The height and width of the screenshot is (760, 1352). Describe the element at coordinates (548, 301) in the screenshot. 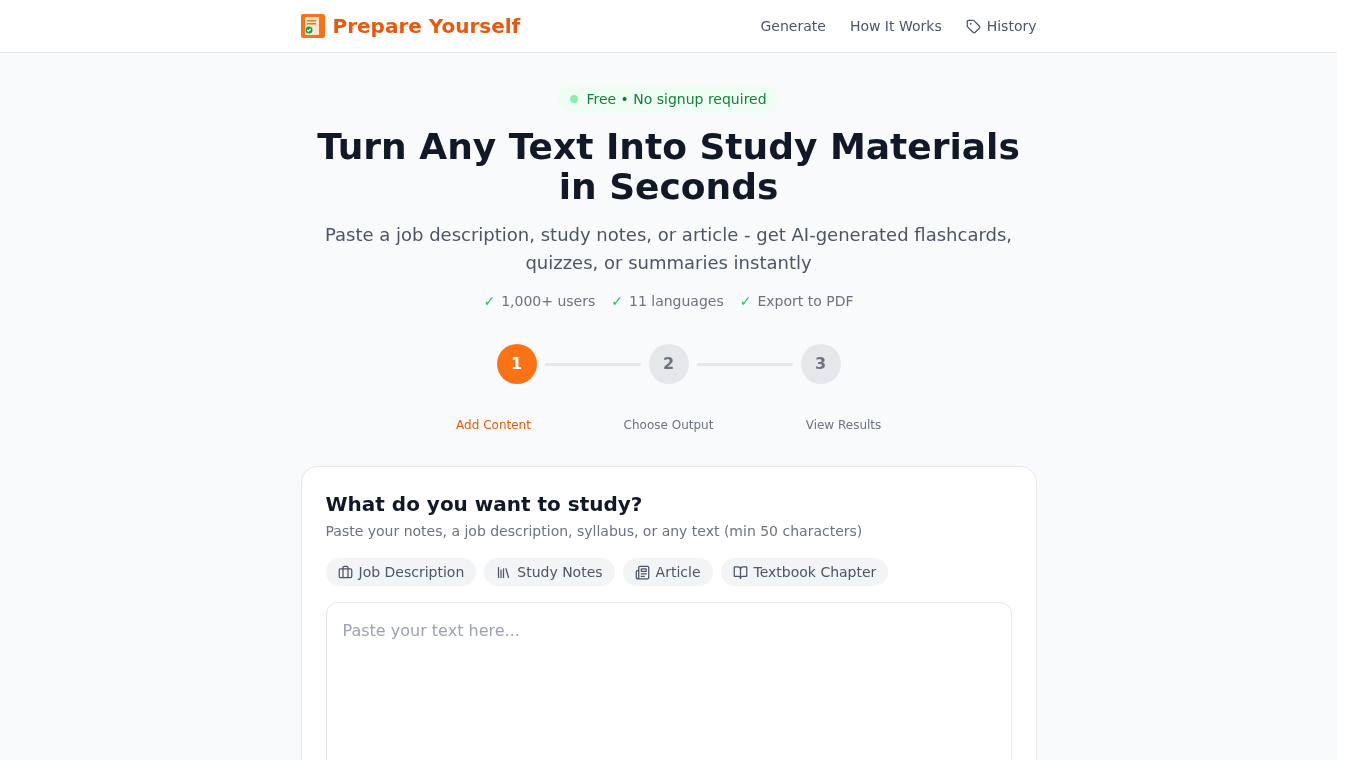

I see `feature-text: 1,000+ users` at that location.